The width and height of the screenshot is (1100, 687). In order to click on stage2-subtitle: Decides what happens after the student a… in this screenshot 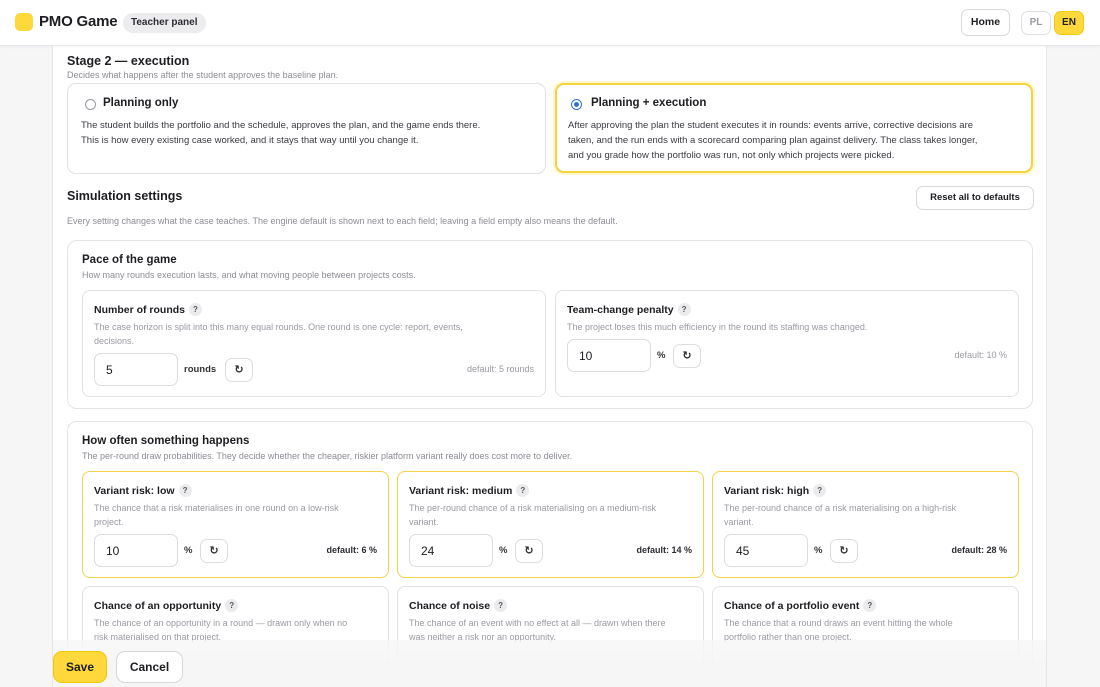, I will do `click(203, 75)`.